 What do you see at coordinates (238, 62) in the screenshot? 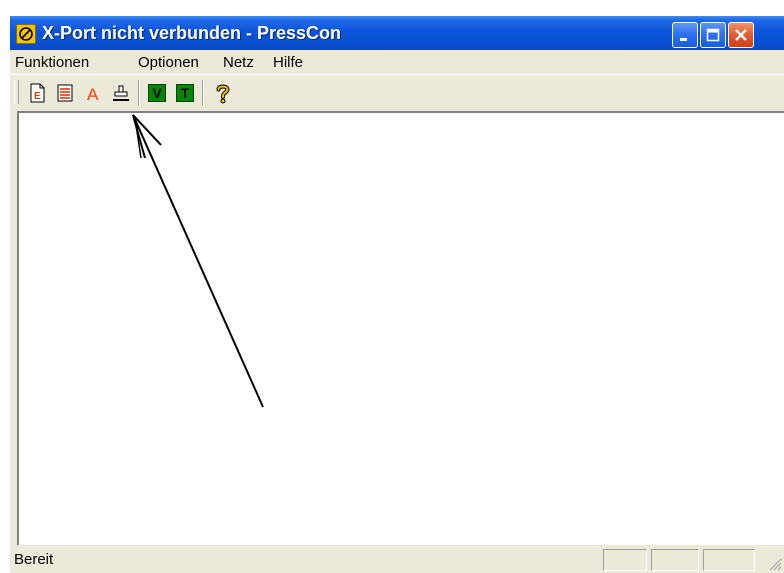
I see `menu-netz: Netz` at bounding box center [238, 62].